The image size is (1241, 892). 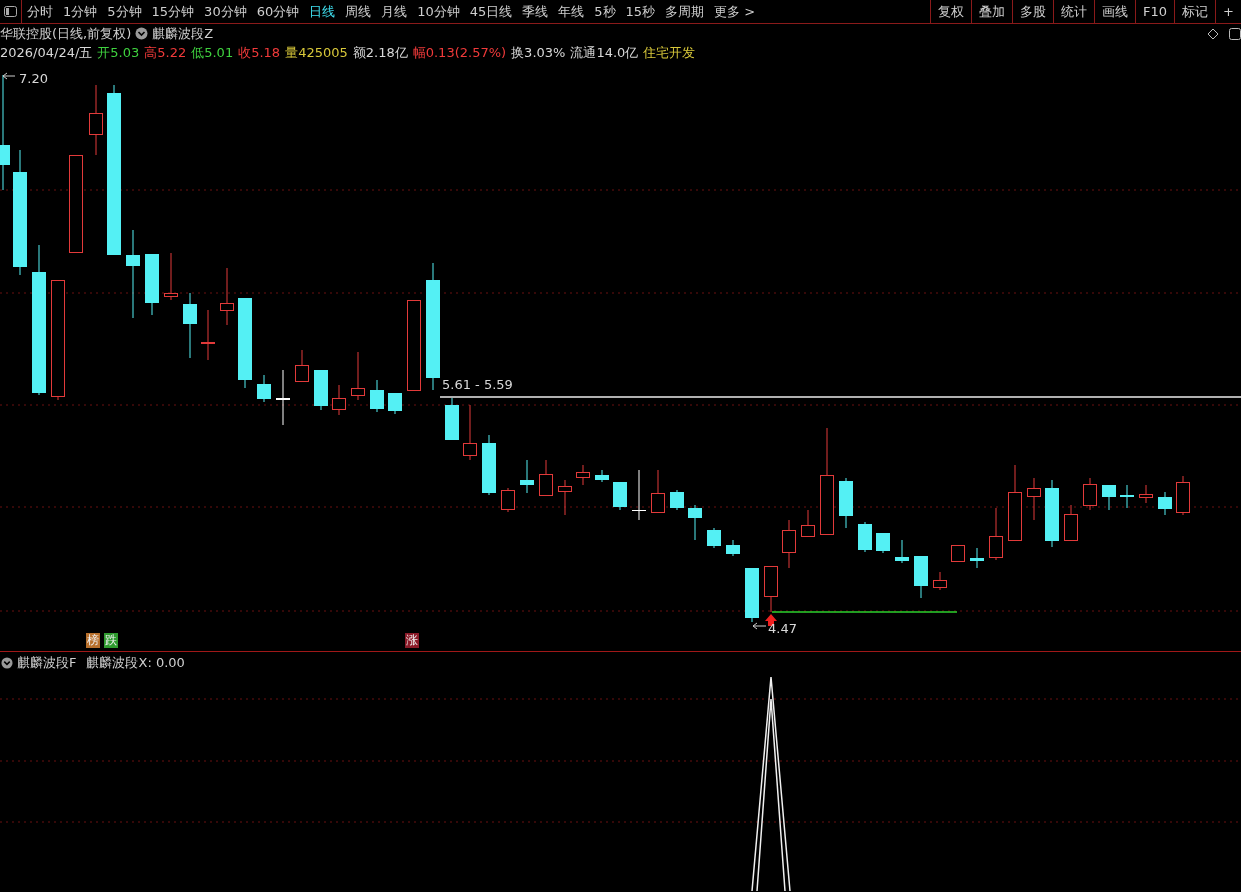 What do you see at coordinates (412, 640) in the screenshot?
I see `signal-tag: 涨` at bounding box center [412, 640].